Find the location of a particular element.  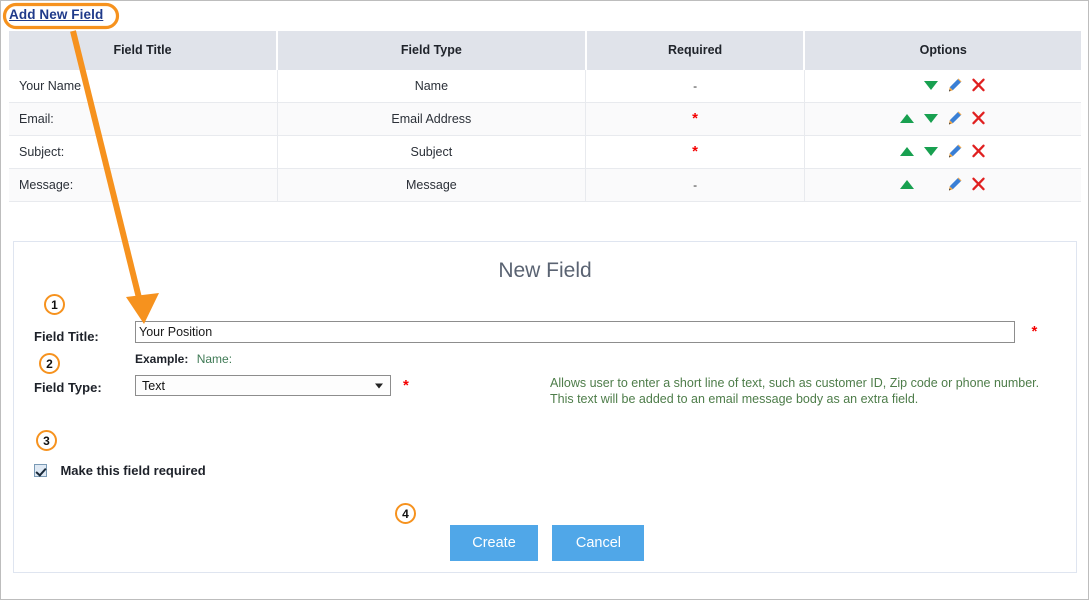

table-row: Email: Email Address * is located at coordinates (545, 119).